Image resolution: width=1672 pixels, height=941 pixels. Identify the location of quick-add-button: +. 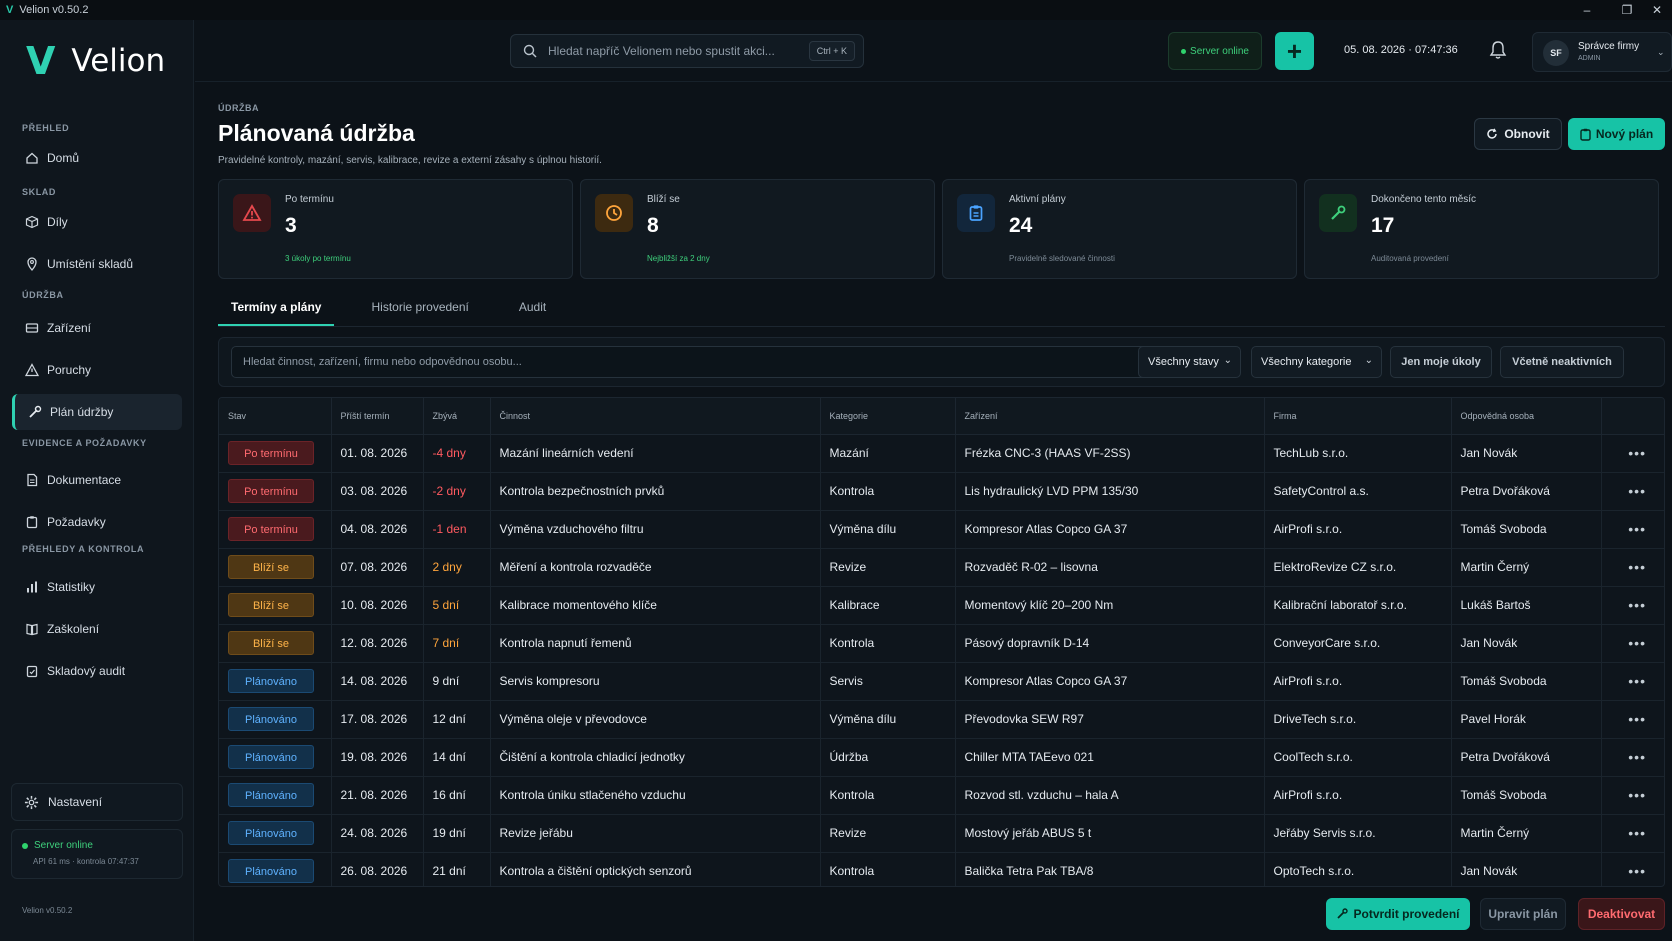
(1294, 51).